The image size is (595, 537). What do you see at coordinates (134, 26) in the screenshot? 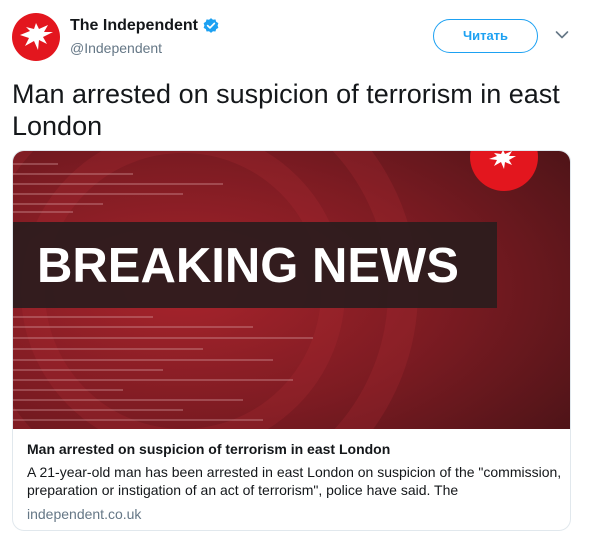
I see `display-name: The Independent` at bounding box center [134, 26].